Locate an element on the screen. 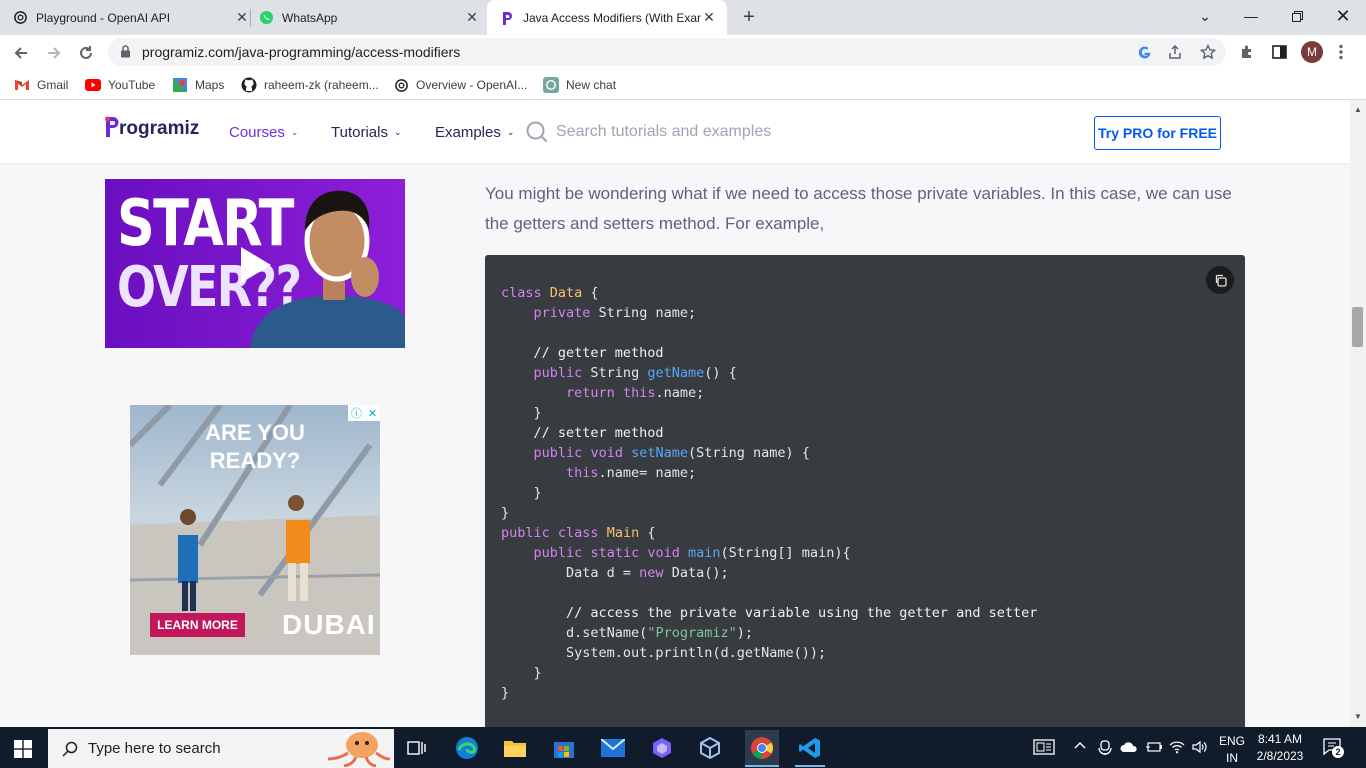  bookmark-star-icon is located at coordinates (1208, 52).